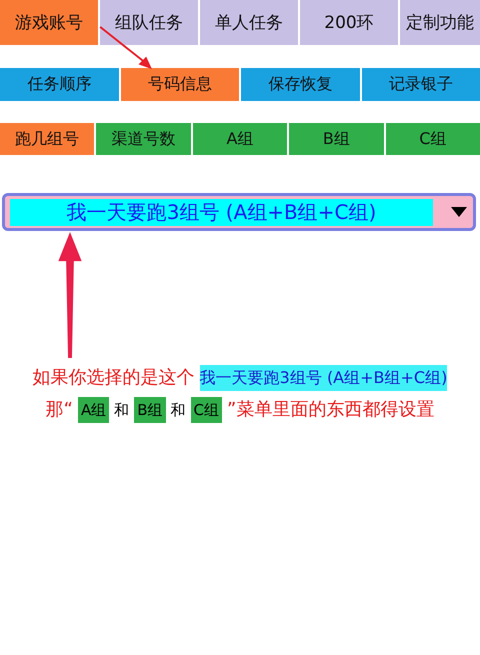 This screenshot has height=655, width=480. I want to click on dropdown: 我一天要跑3组号 (A组+B组+C组), so click(239, 212).